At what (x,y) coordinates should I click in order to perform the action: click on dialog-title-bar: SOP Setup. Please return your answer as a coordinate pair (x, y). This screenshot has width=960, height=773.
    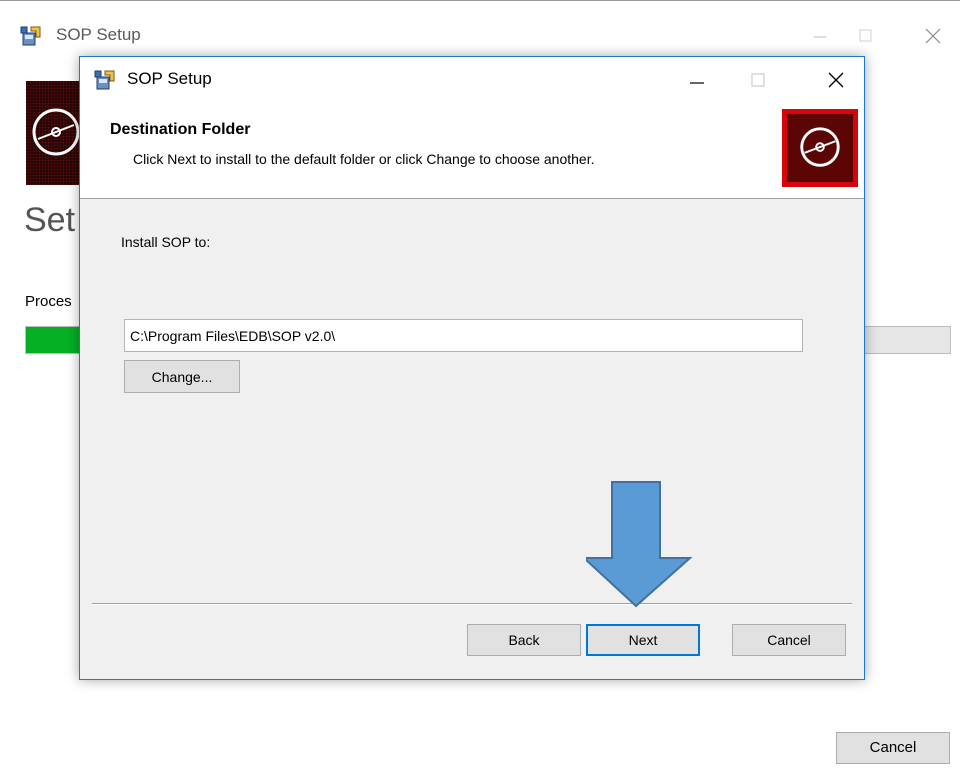
    Looking at the image, I should click on (472, 79).